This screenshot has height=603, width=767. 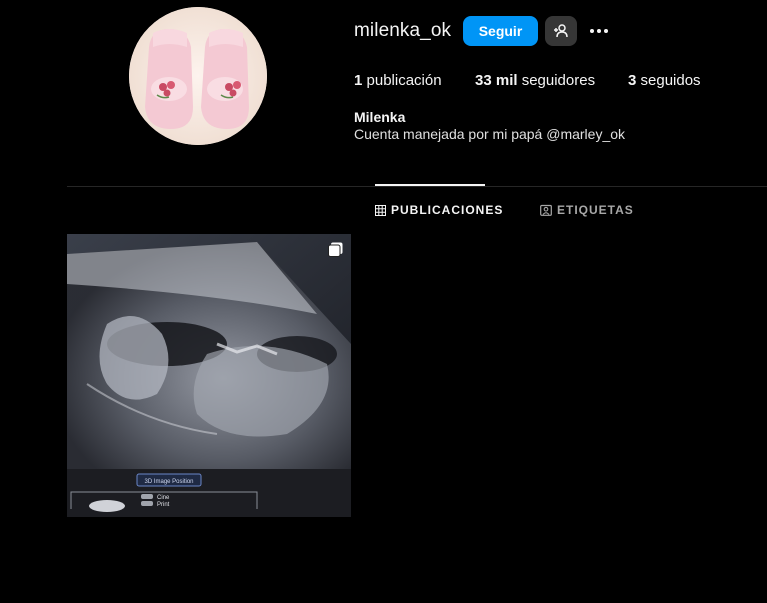 I want to click on followers-stat: 33 mil seguidores, so click(x=535, y=80).